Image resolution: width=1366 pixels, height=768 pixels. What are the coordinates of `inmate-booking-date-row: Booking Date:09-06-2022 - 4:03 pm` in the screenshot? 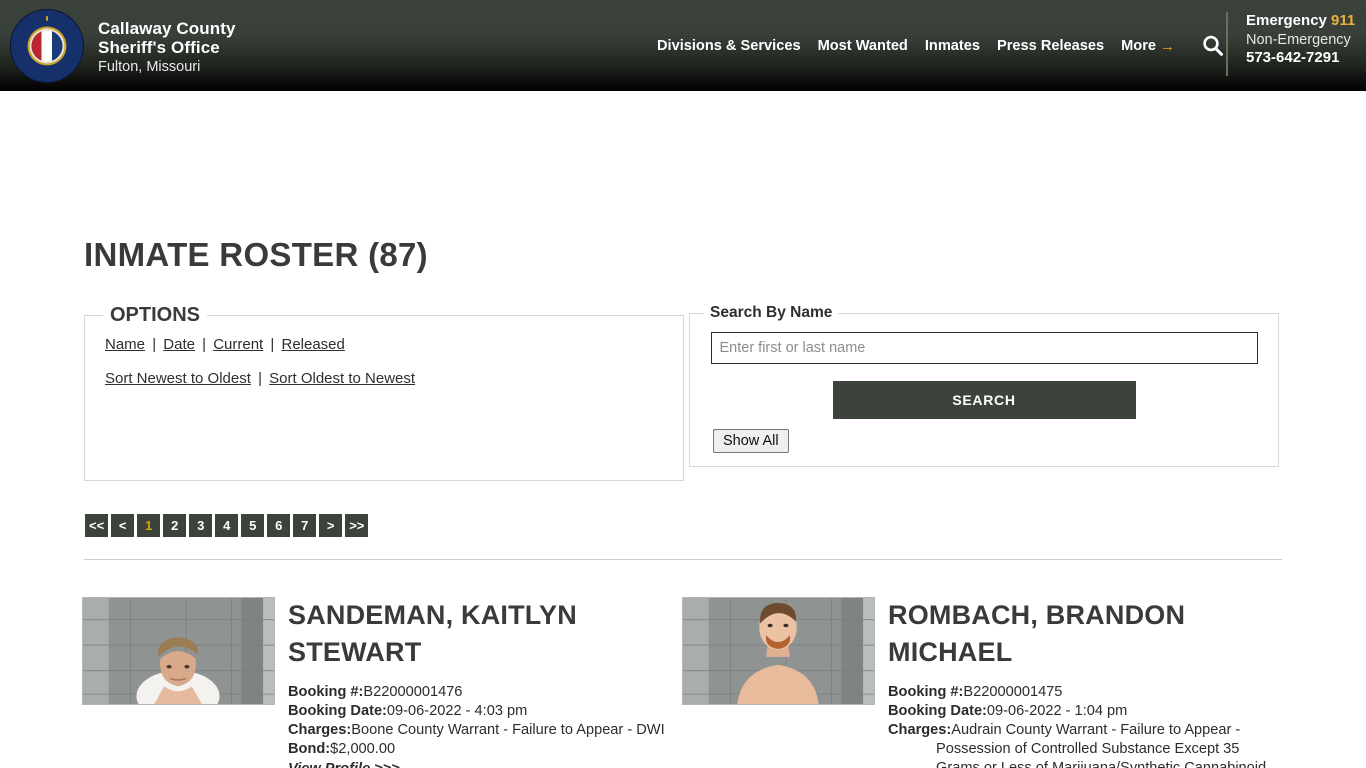 It's located at (478, 711).